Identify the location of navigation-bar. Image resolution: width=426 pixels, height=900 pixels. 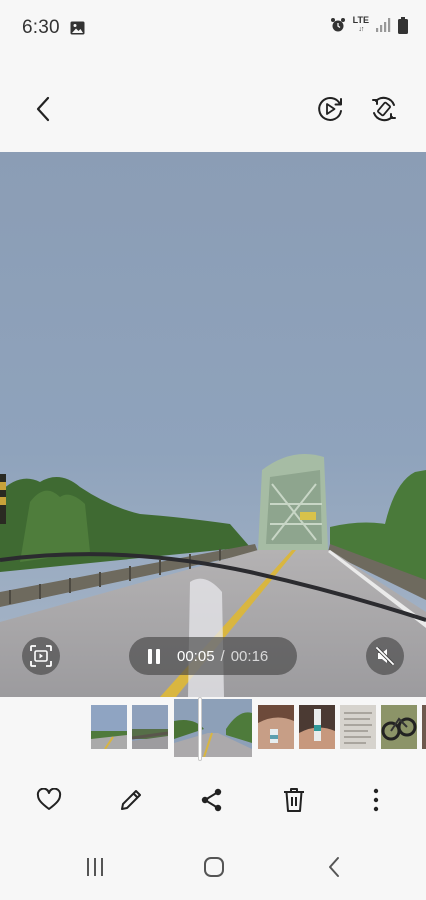
(213, 866).